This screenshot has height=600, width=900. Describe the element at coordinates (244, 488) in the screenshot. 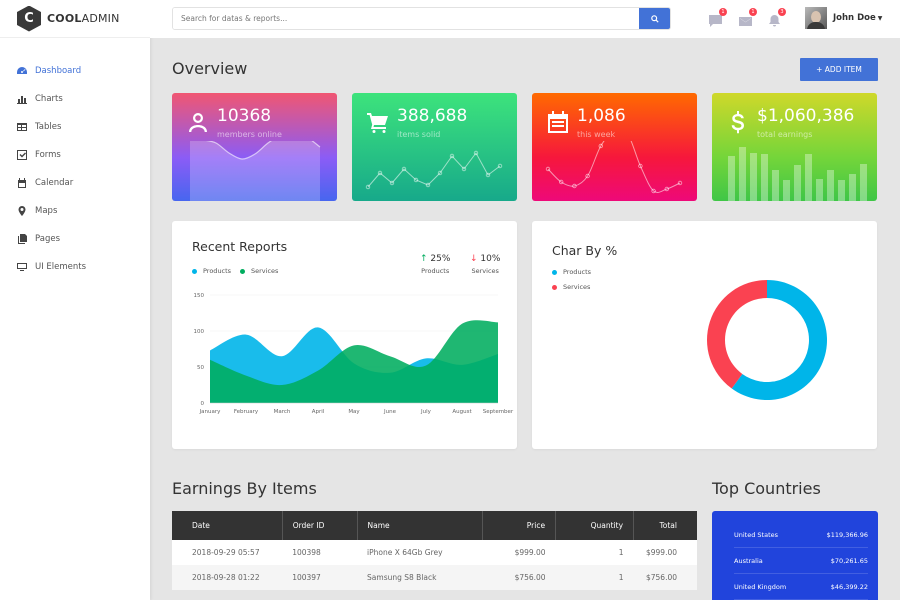

I see `earnings-title: Earnings By Items` at that location.